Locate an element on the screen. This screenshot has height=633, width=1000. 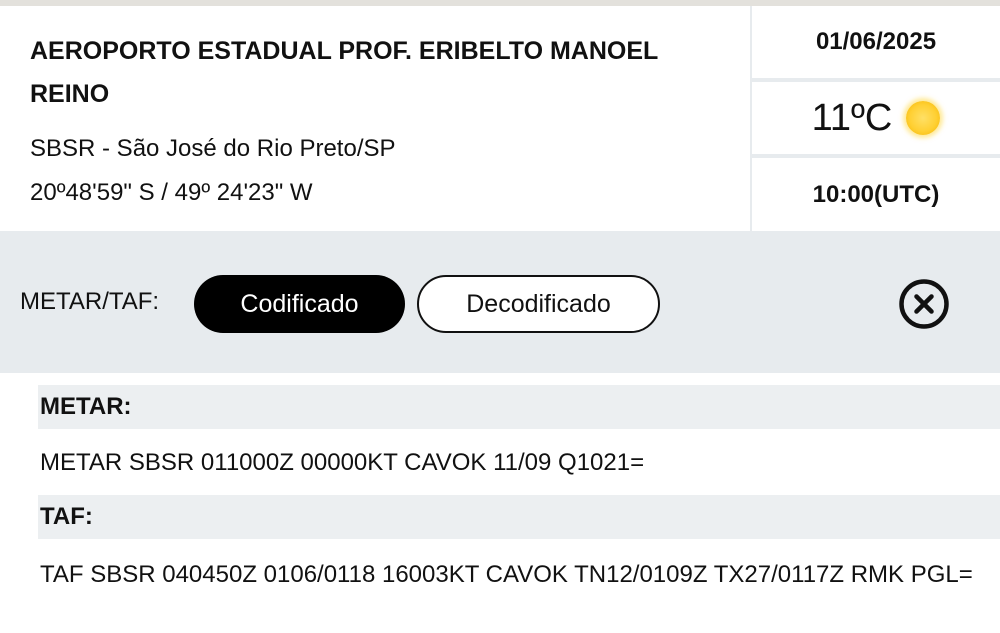
weather-summary-panel: 01/06/2025 11ºC 10:00(UTC) is located at coordinates (875, 118).